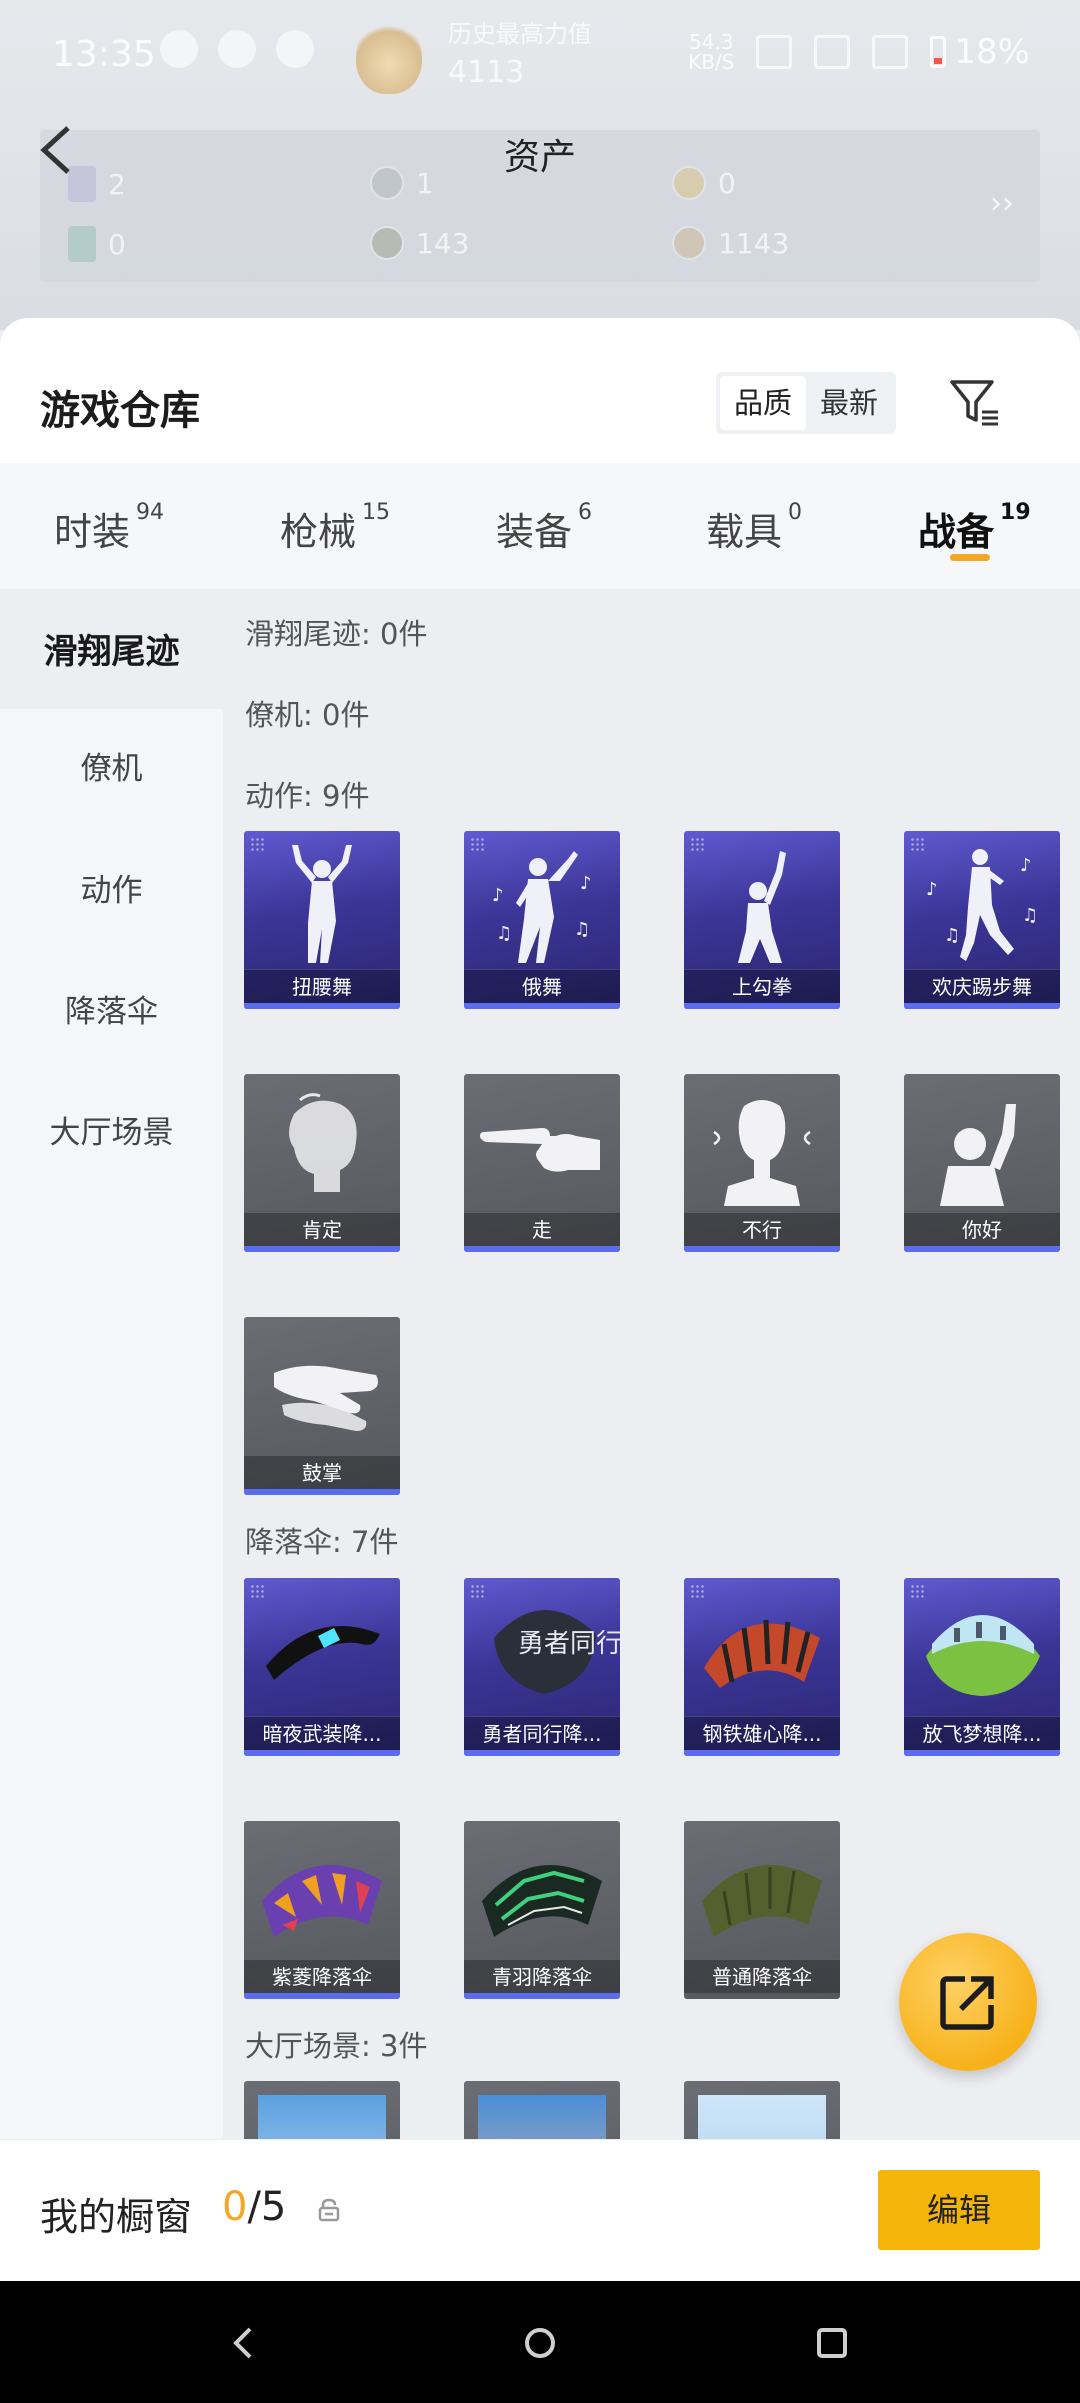 The width and height of the screenshot is (1080, 2403). Describe the element at coordinates (323, 1142) in the screenshot. I see `nod-head-icon` at that location.